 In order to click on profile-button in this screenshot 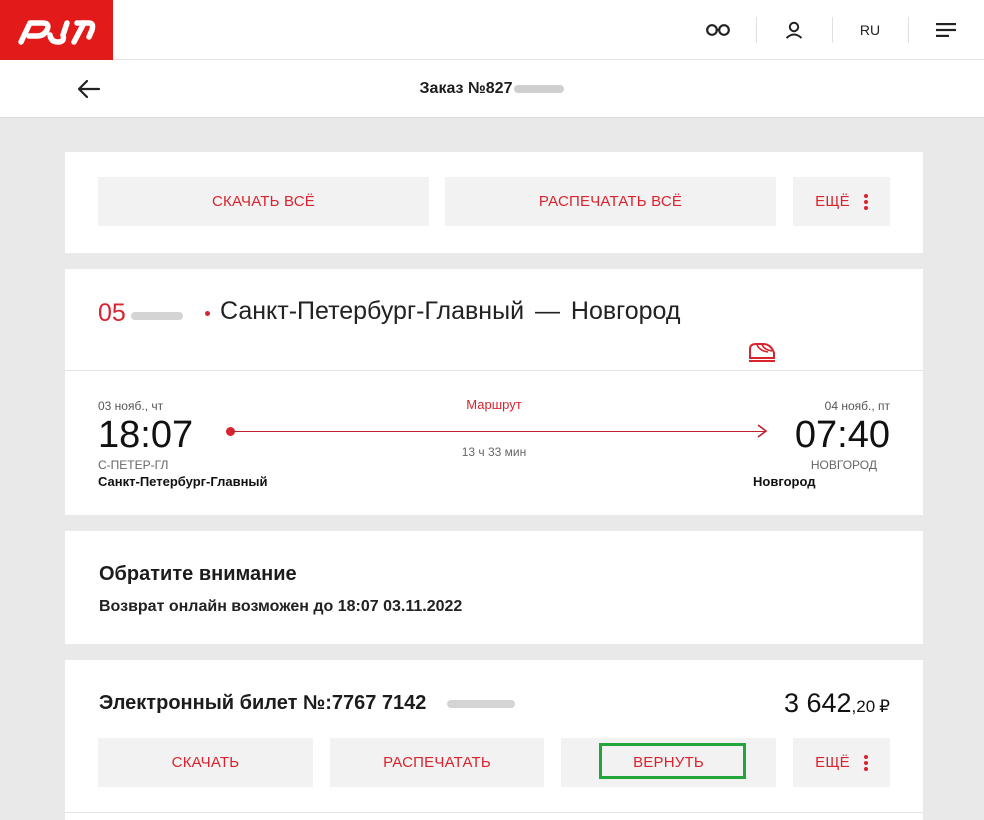, I will do `click(794, 30)`.